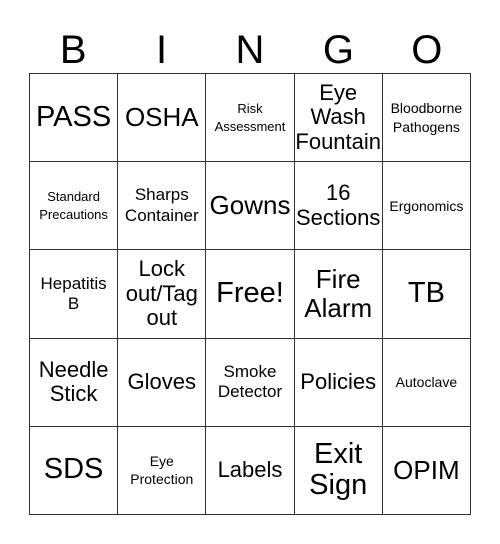  What do you see at coordinates (250, 206) in the screenshot?
I see `bingo-cell: Gowns` at bounding box center [250, 206].